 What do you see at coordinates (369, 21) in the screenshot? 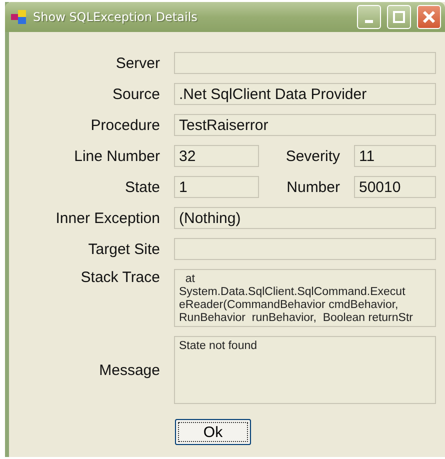
I see `minimize-icon` at bounding box center [369, 21].